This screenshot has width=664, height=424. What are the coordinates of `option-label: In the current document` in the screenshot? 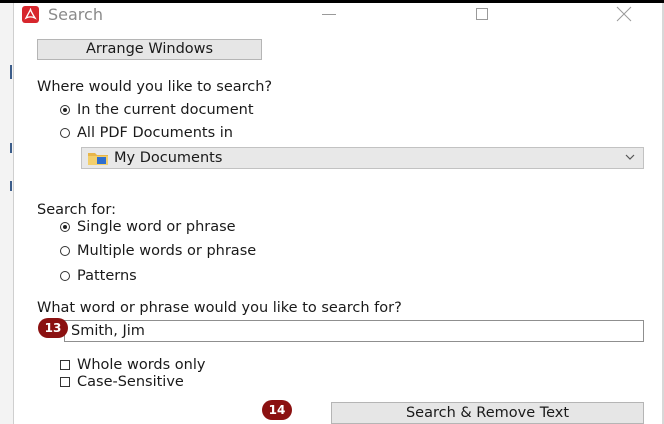 It's located at (165, 110).